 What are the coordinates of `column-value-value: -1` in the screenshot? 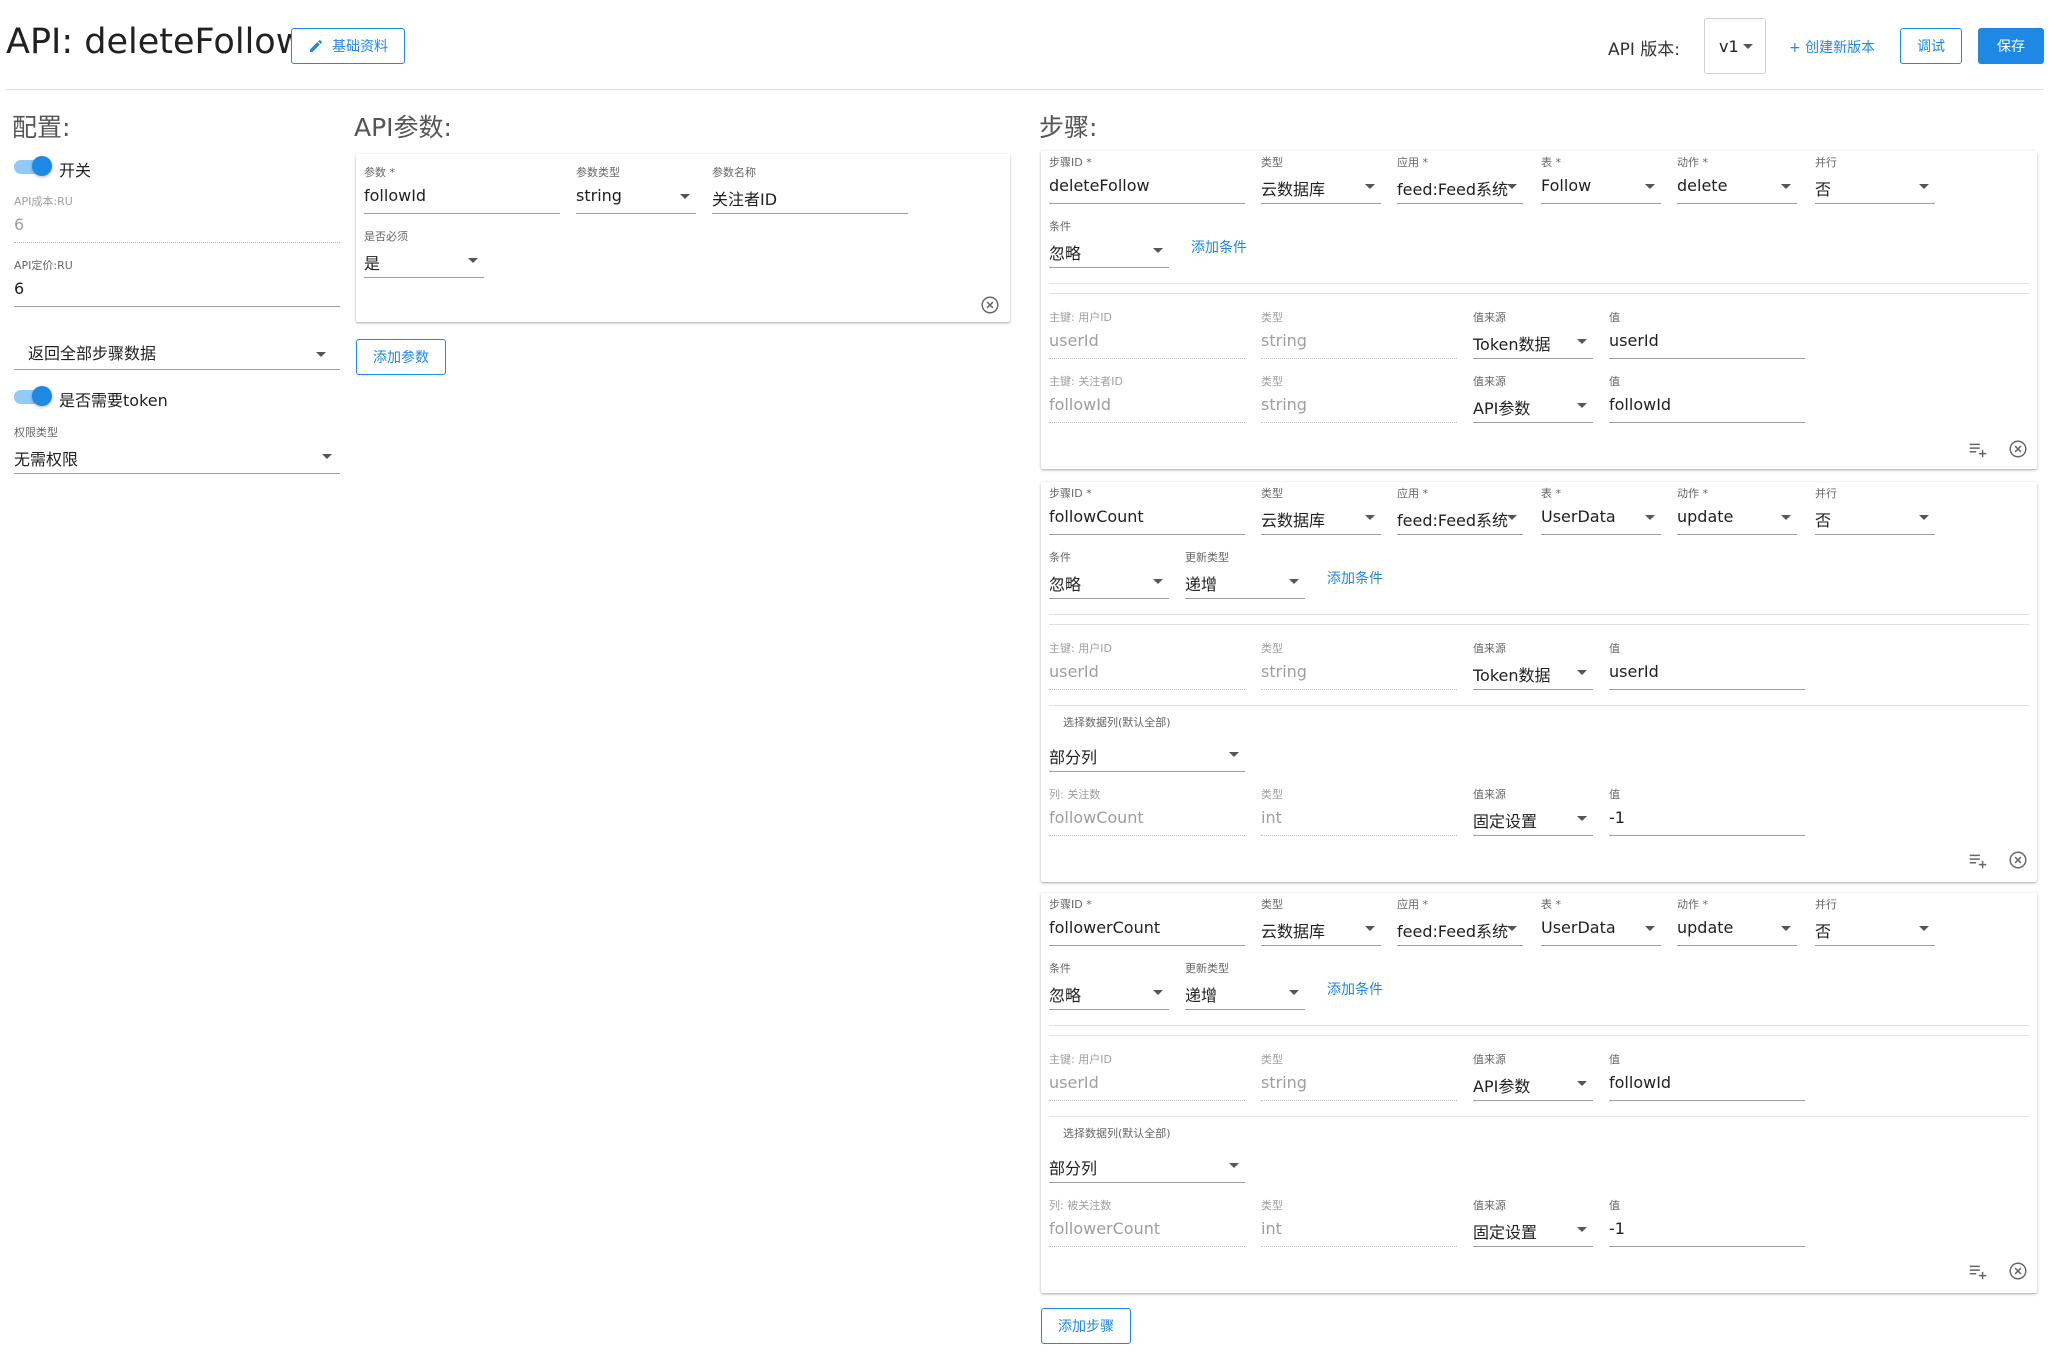 It's located at (1617, 1228).